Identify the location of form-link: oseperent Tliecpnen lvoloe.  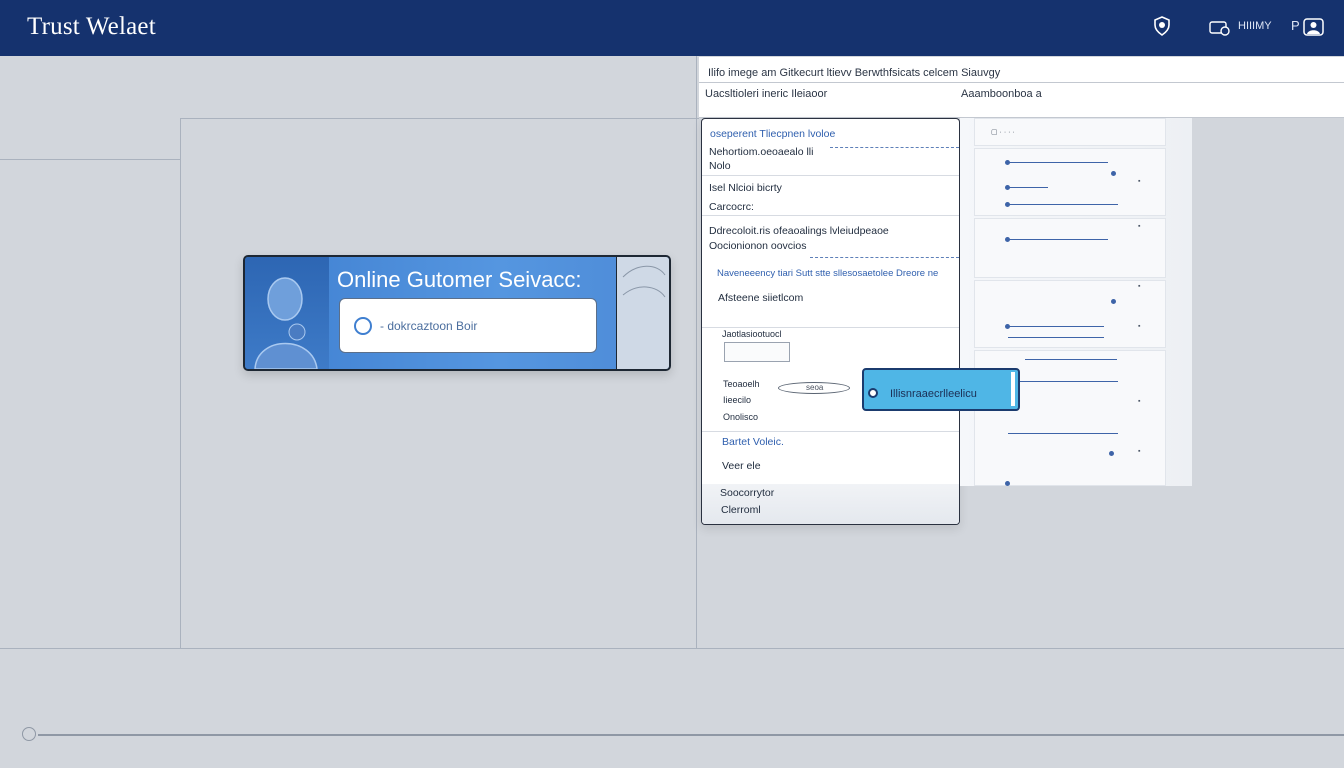
(772, 134).